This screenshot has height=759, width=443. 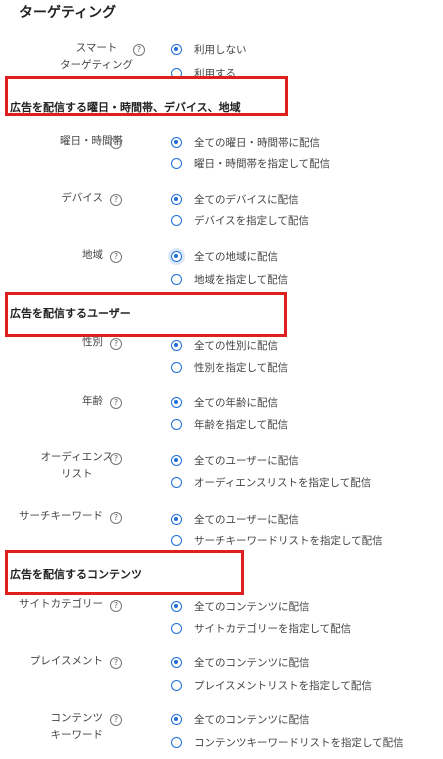 What do you see at coordinates (299, 742) in the screenshot?
I see `option-label: コンテンツキーワードリストを指定して配信` at bounding box center [299, 742].